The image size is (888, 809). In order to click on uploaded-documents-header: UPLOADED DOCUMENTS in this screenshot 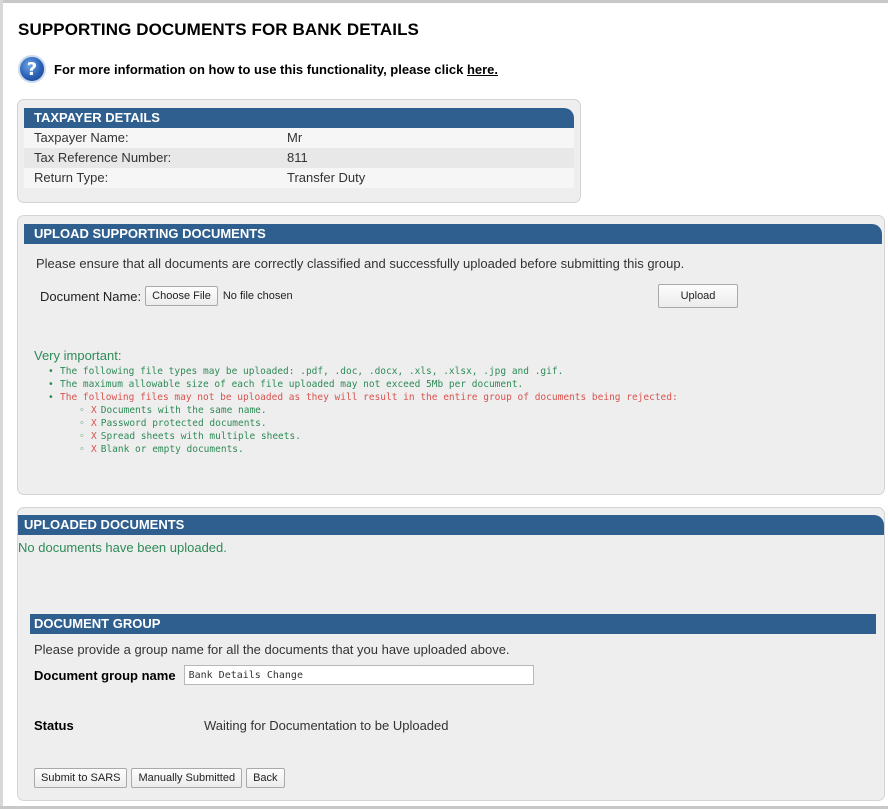, I will do `click(451, 525)`.